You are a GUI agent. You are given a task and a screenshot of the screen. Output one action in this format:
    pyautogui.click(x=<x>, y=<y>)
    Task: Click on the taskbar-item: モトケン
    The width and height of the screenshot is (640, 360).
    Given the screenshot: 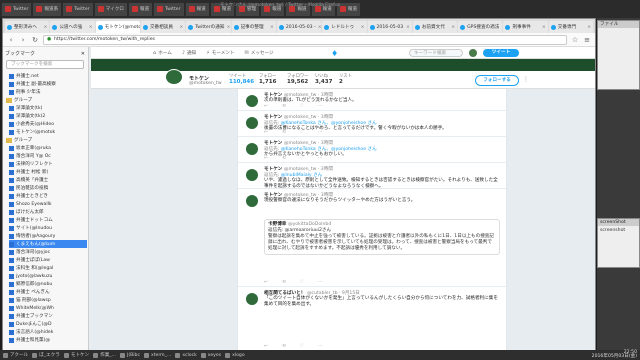 What is the action you would take?
    pyautogui.click(x=76, y=355)
    